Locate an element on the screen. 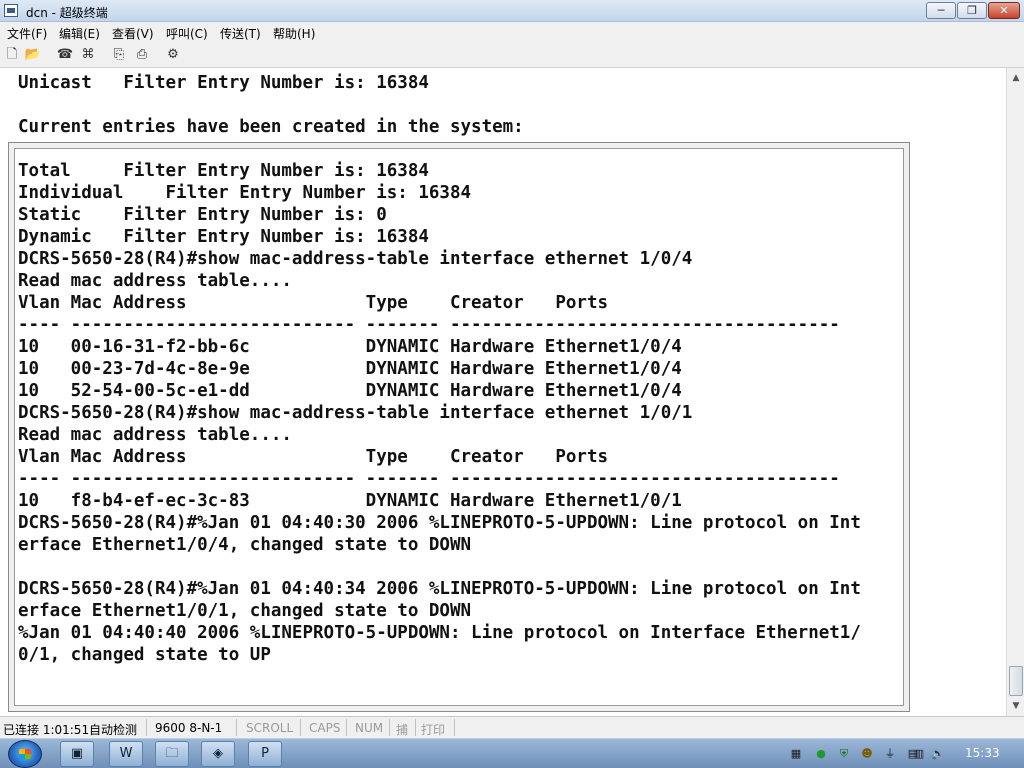  maximize-button: ❐ is located at coordinates (972, 10).